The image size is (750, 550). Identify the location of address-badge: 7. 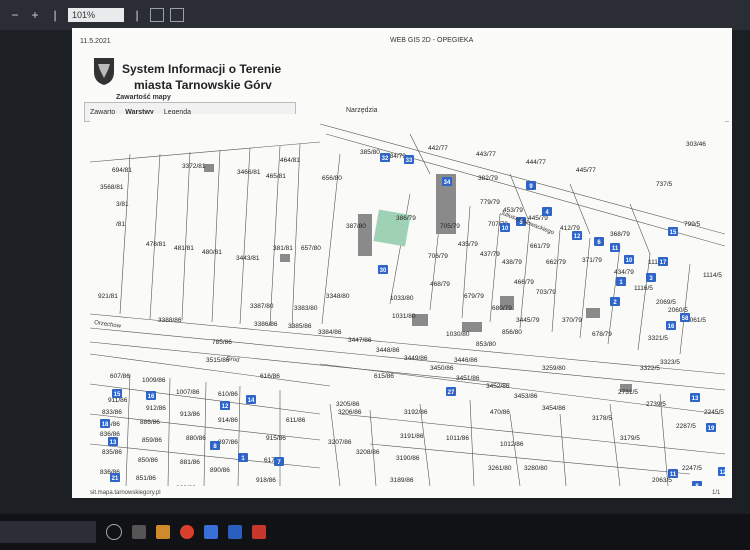
(279, 461).